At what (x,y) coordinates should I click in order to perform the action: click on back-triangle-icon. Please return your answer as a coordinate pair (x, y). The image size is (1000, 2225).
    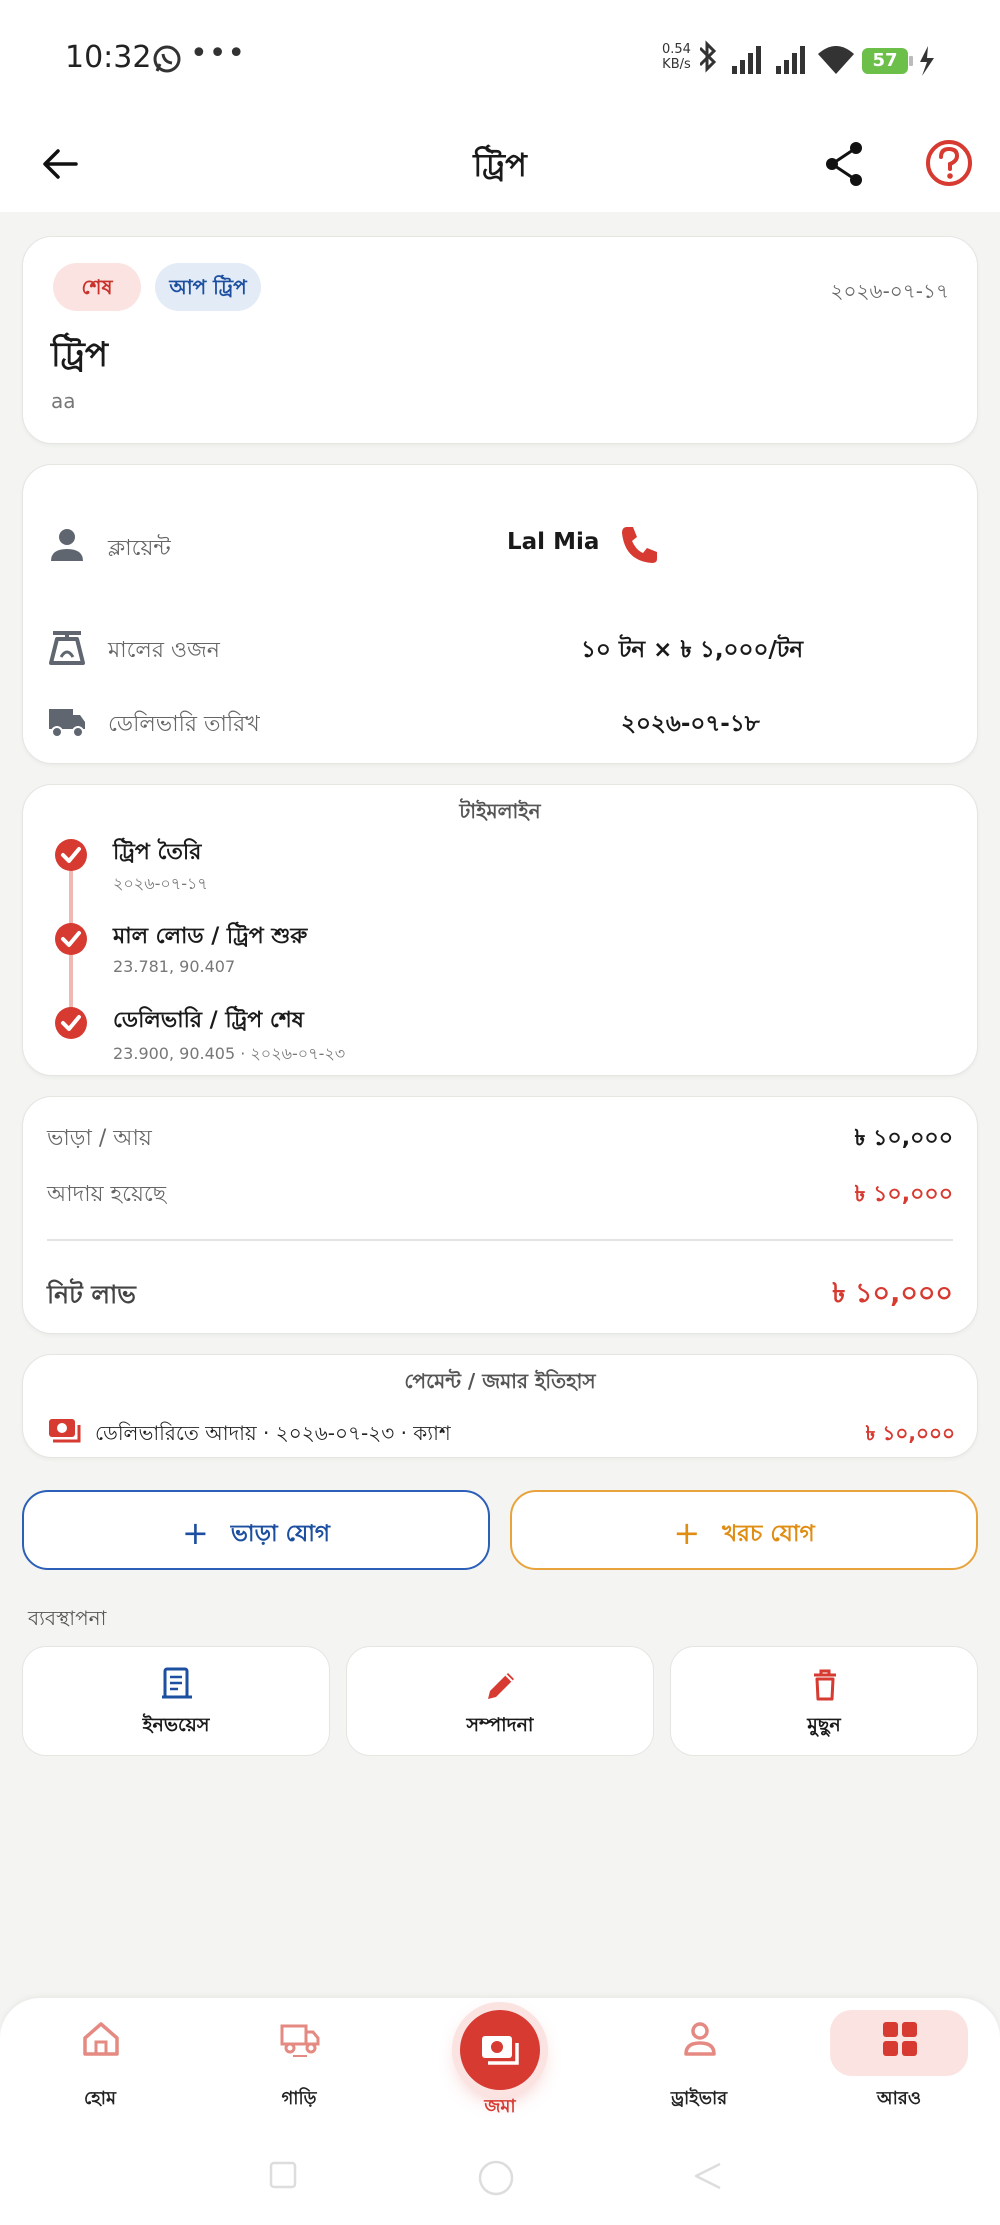
    Looking at the image, I should click on (707, 2176).